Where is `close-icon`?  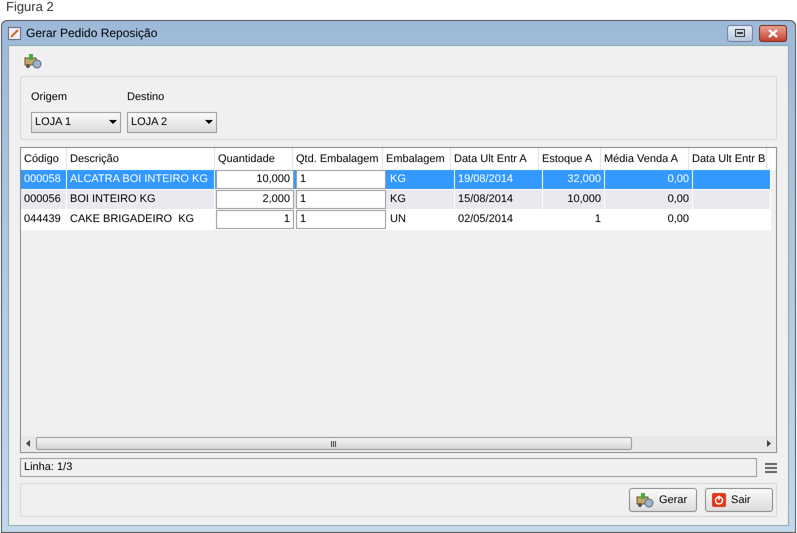
close-icon is located at coordinates (773, 33).